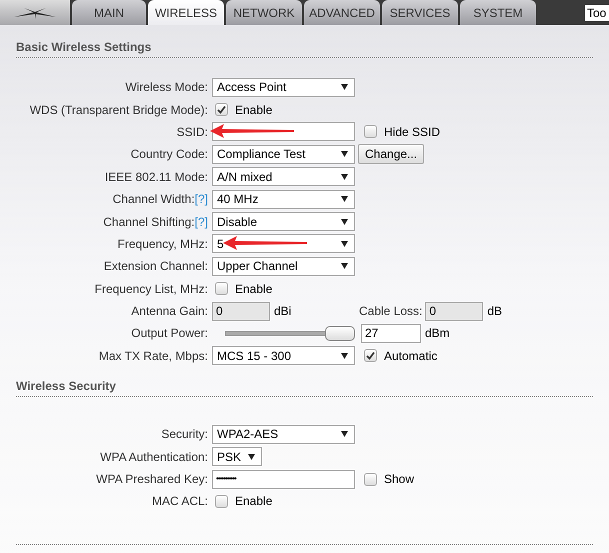 This screenshot has width=609, height=553. Describe the element at coordinates (283, 311) in the screenshot. I see `unit-label: dBi` at that location.